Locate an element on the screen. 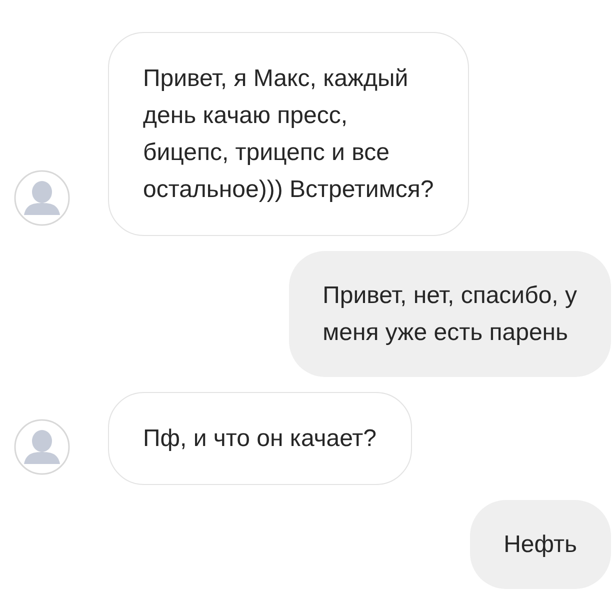 The image size is (613, 613). outgoing-message: Привет, нет, спасибо, у меня уже есть парень is located at coordinates (449, 314).